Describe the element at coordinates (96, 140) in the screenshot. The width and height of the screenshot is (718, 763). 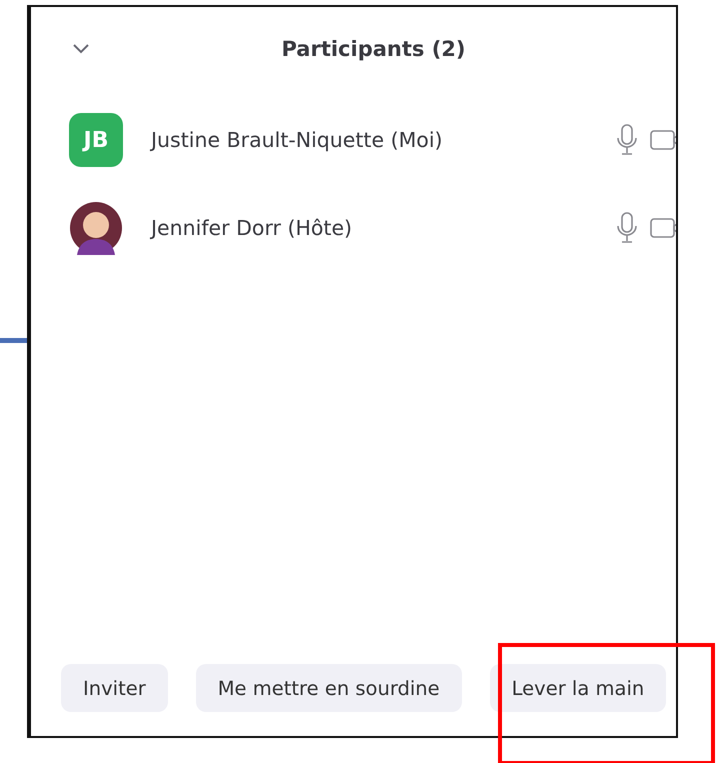
I see `initials-avatar: JB` at that location.